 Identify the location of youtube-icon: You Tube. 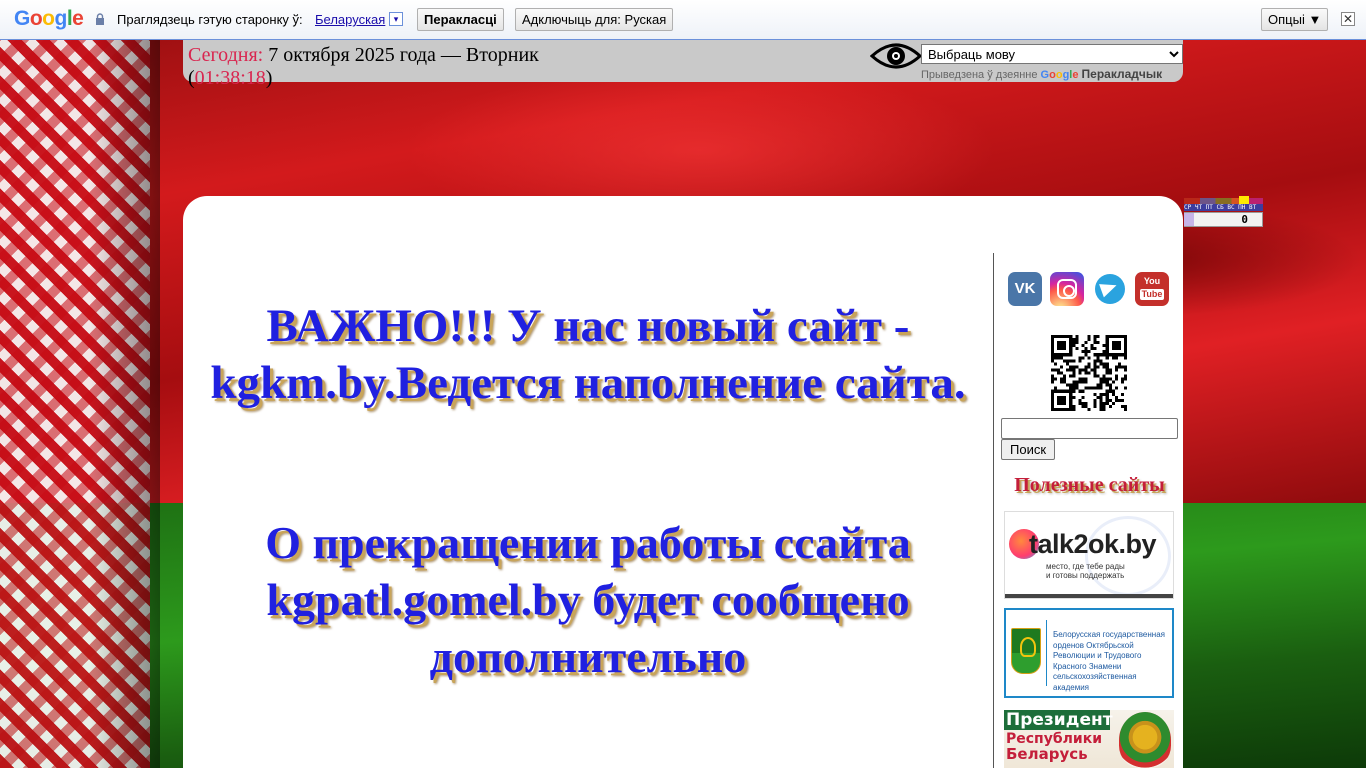
(1152, 289).